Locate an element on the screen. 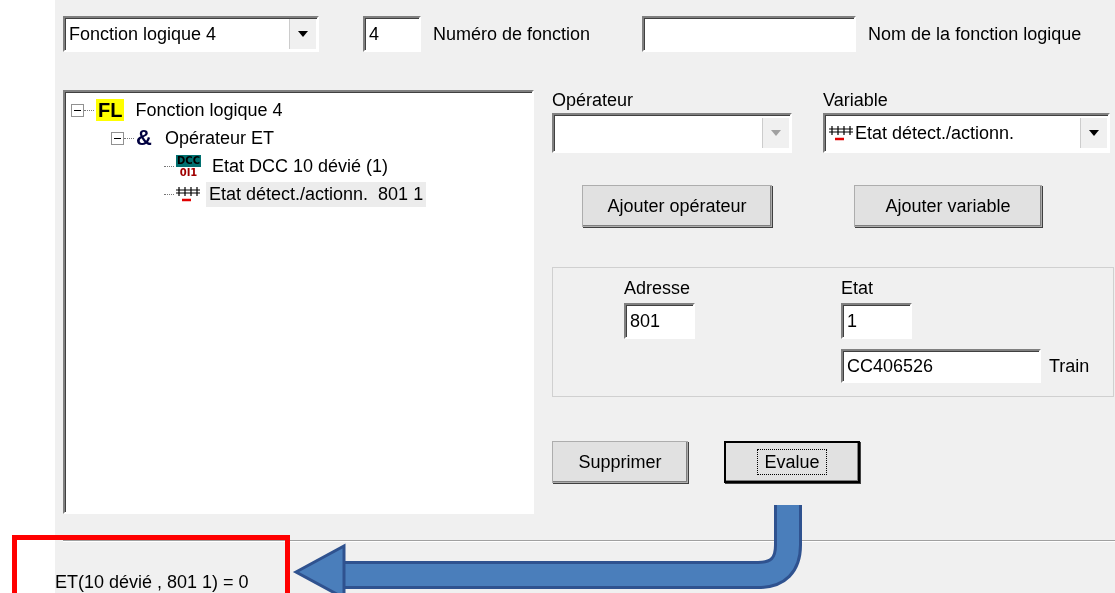 Image resolution: width=1115 pixels, height=593 pixels. function-number-label: Numéro de fonction is located at coordinates (512, 34).